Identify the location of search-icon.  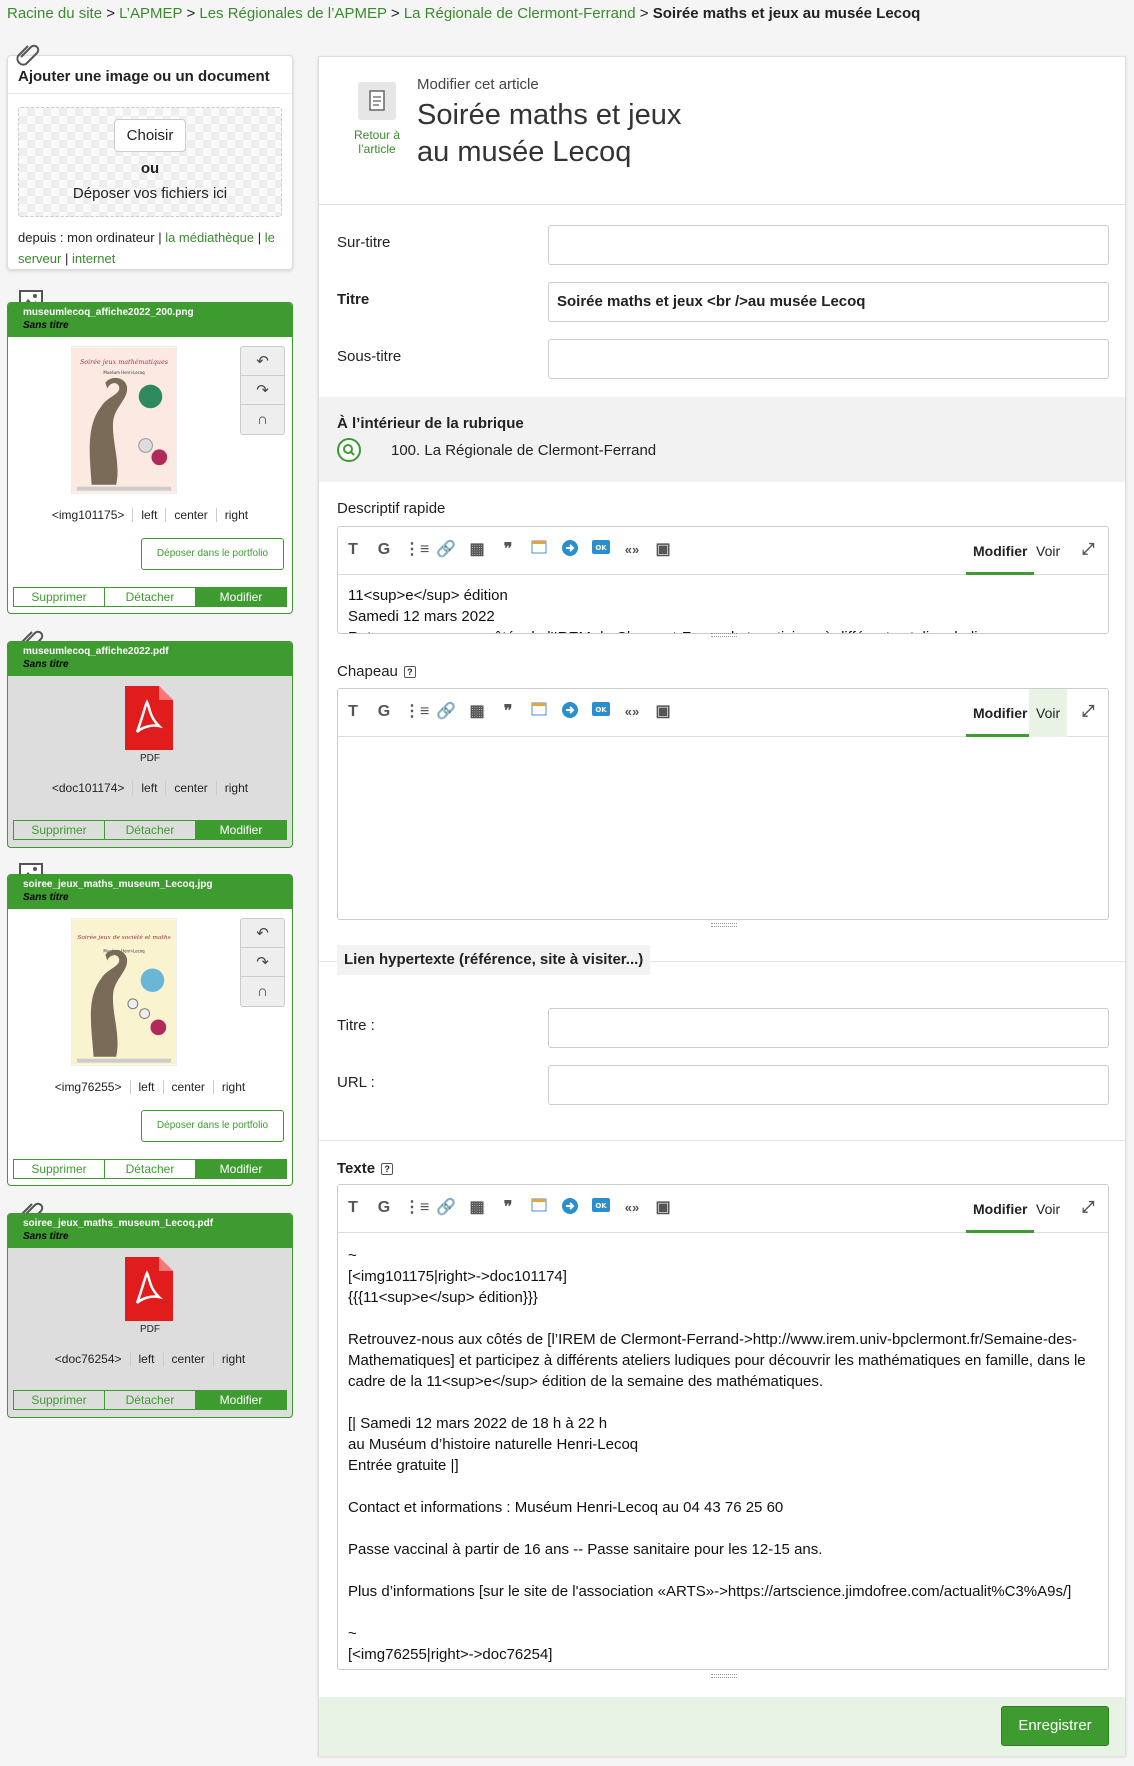
(349, 450).